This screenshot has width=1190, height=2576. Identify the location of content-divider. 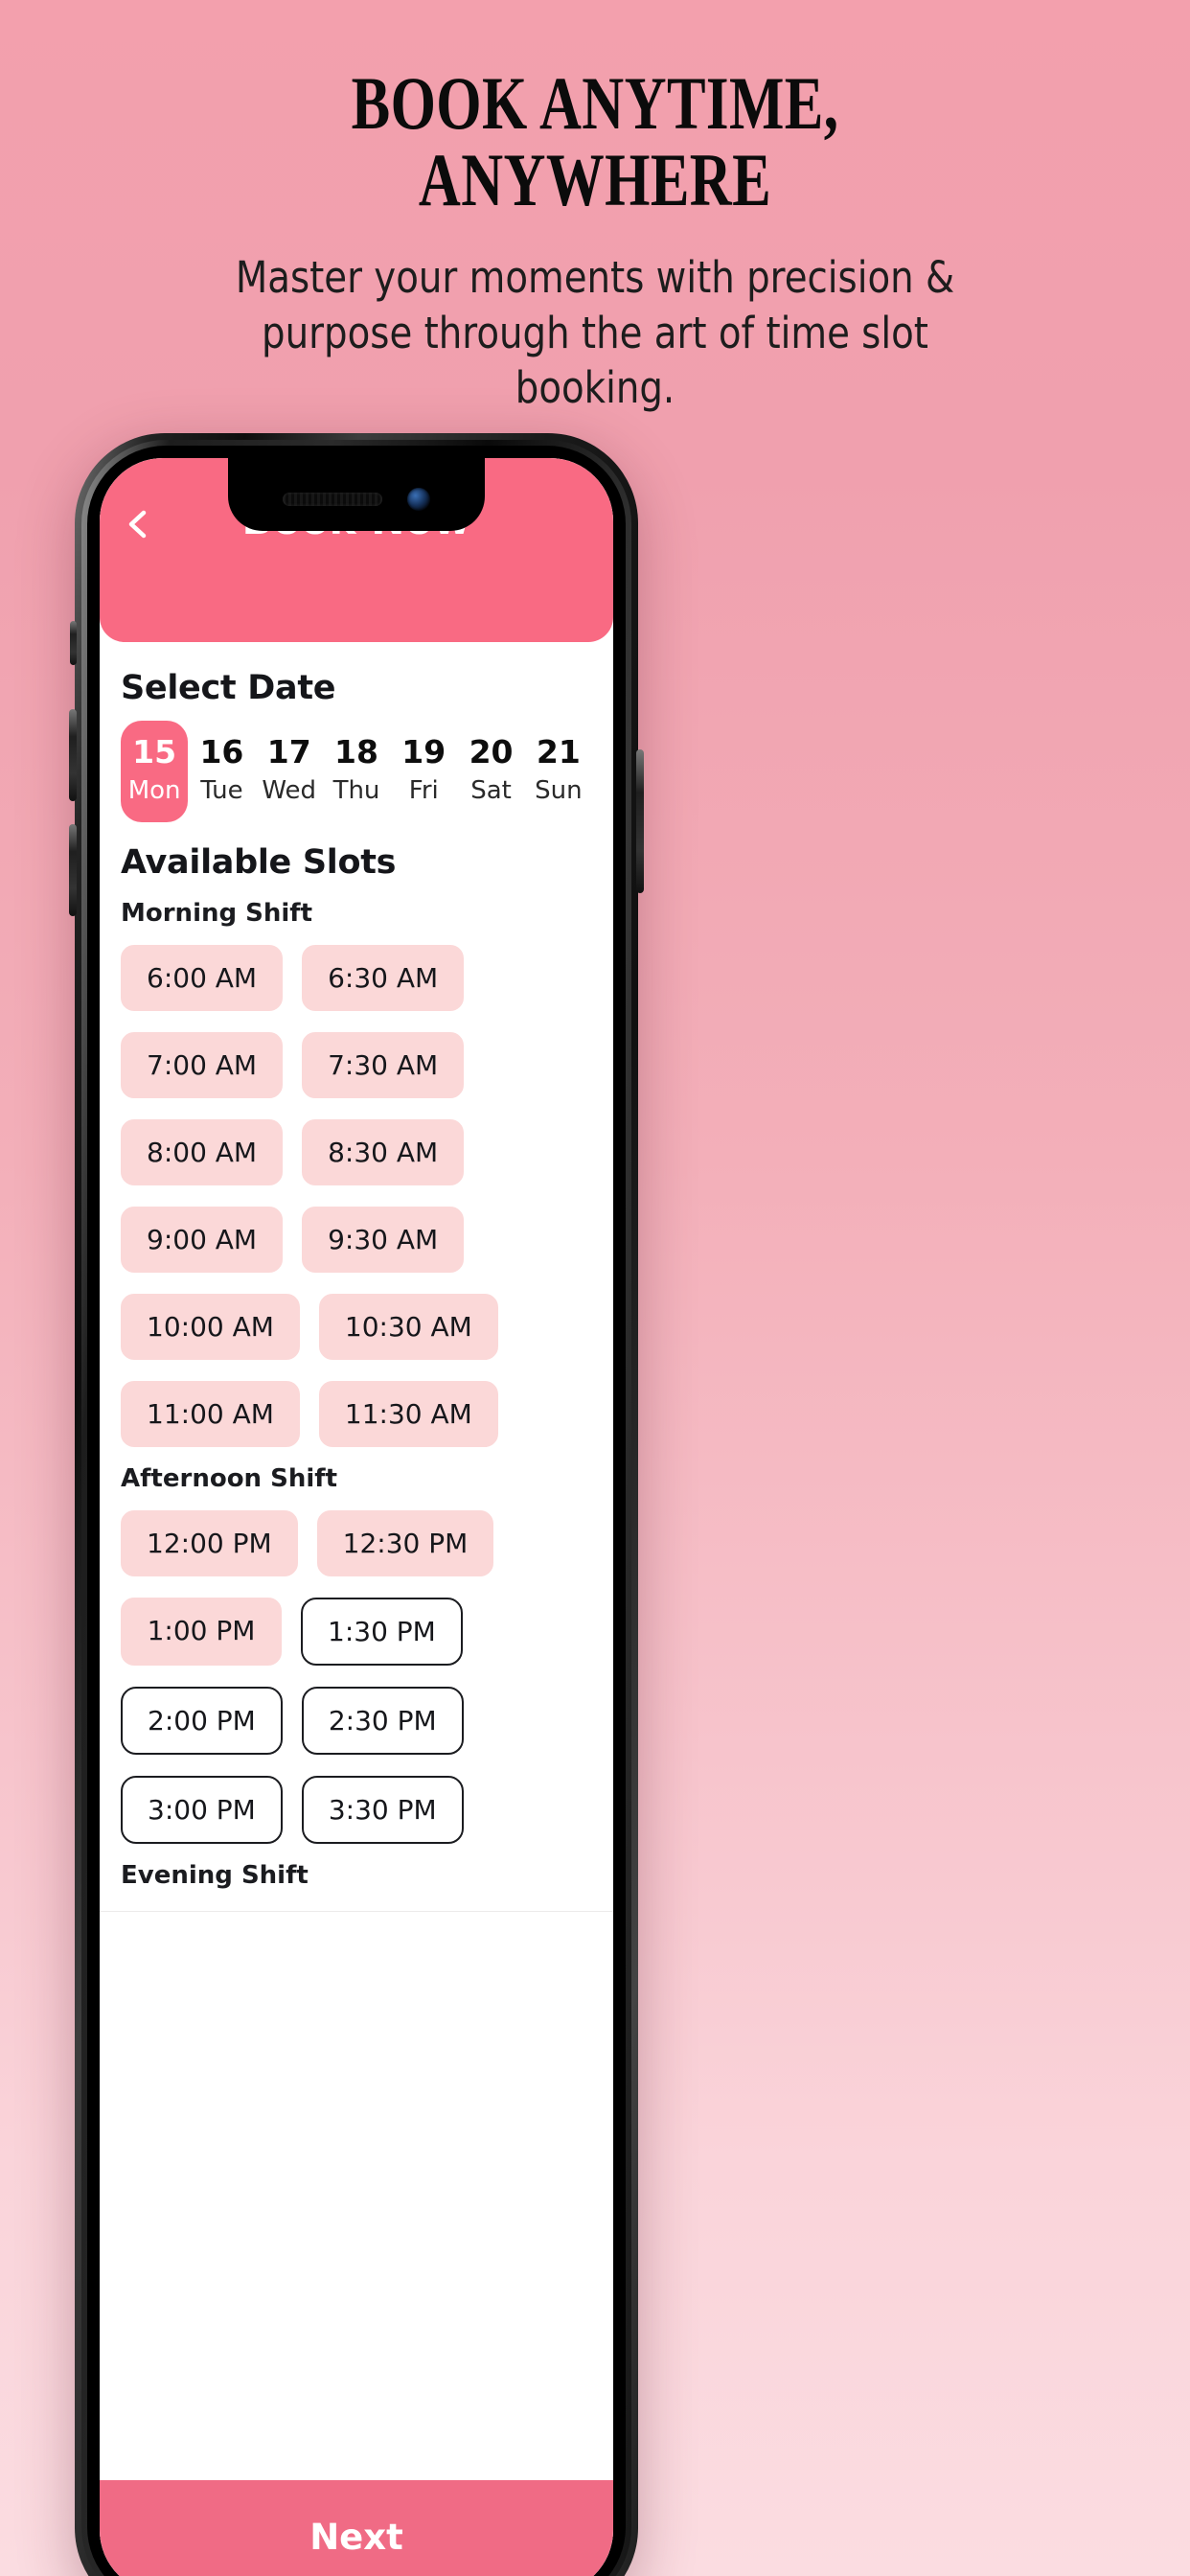
(357, 1911).